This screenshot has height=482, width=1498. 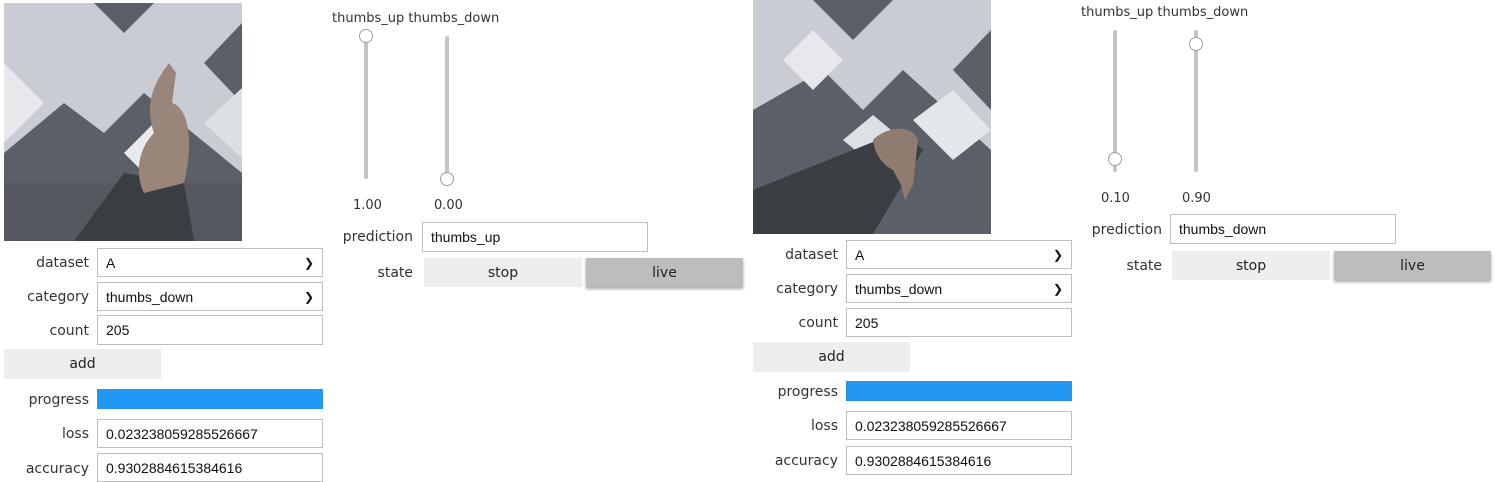 I want to click on thumbs-up-value: 0.10, so click(x=1115, y=198).